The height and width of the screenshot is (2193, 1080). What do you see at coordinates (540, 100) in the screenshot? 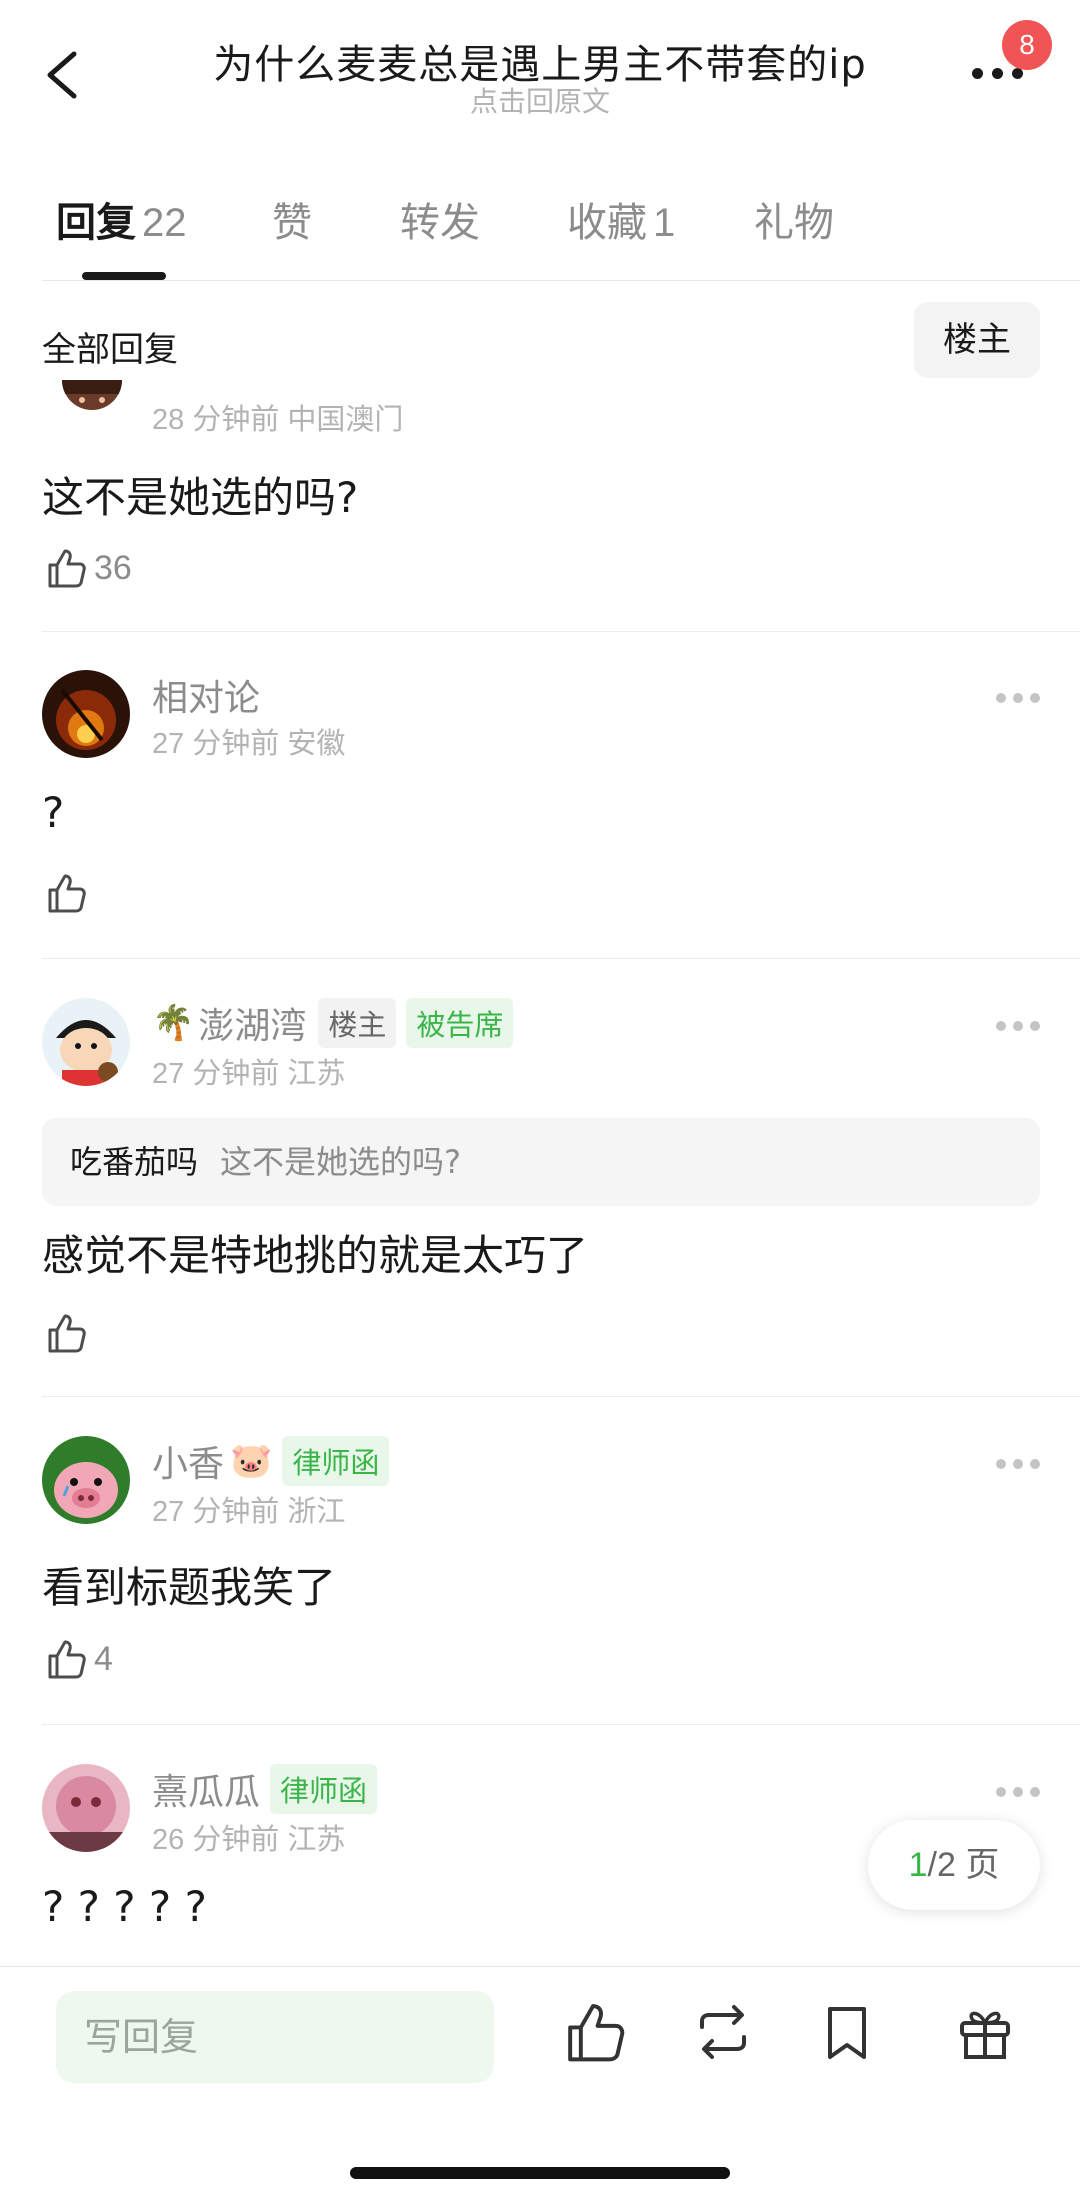
I see `back-to-original-link: 点击回原文` at bounding box center [540, 100].